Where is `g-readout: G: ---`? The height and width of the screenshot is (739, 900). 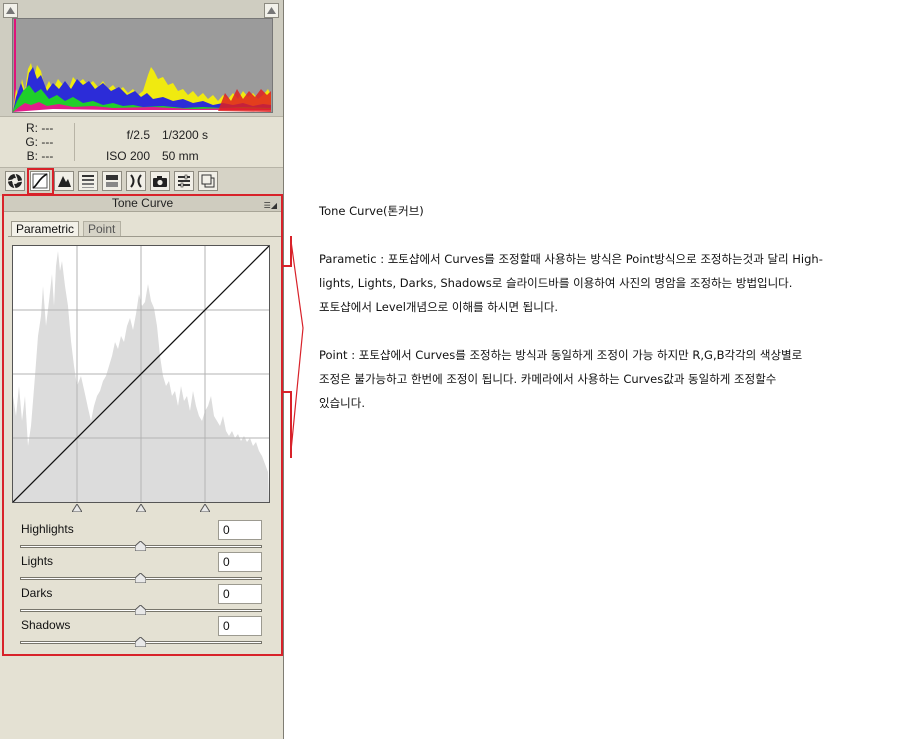 g-readout: G: --- is located at coordinates (39, 142).